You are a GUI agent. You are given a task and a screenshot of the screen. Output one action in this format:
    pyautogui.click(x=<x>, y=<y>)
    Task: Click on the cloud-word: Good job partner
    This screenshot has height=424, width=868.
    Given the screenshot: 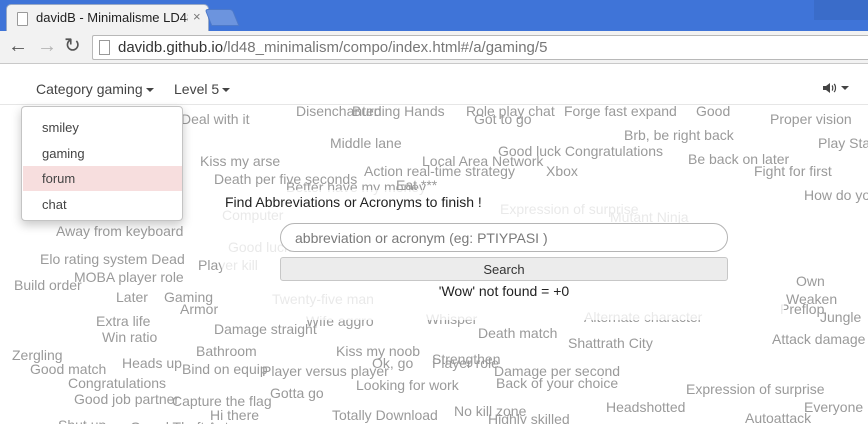 What is the action you would take?
    pyautogui.click(x=127, y=399)
    